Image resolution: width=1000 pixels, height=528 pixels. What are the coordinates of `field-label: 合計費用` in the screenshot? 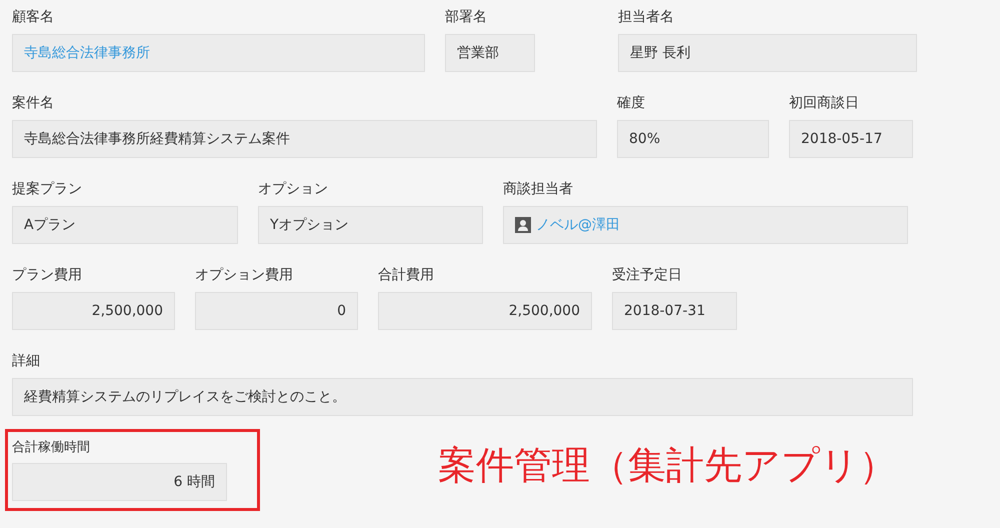 It's located at (406, 275).